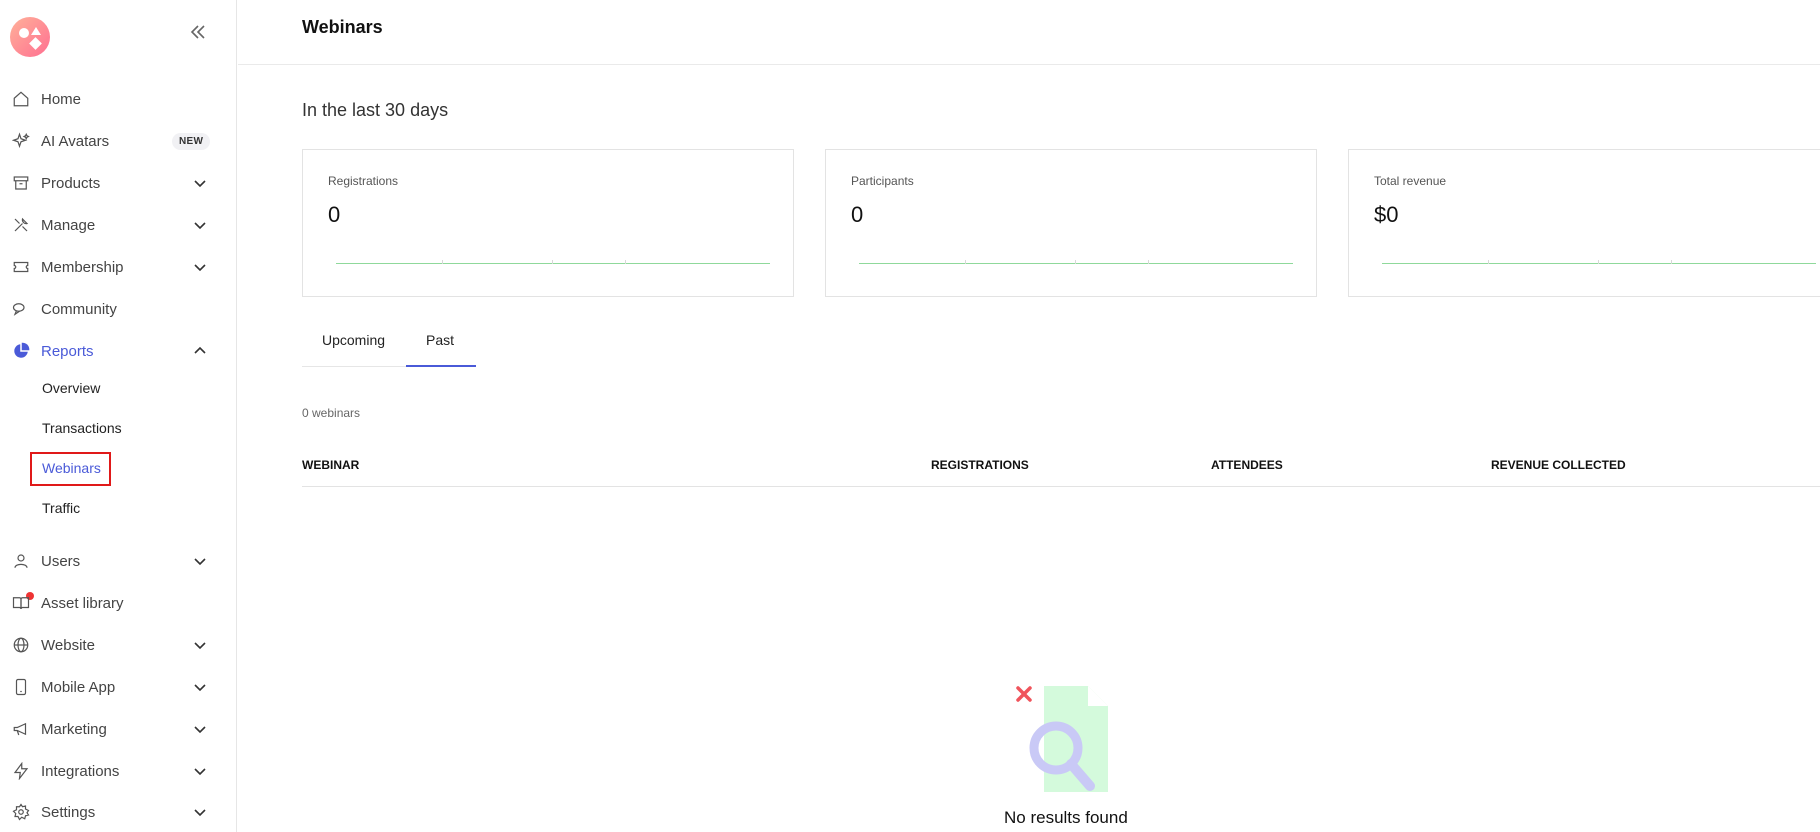 This screenshot has height=832, width=1820. Describe the element at coordinates (21, 645) in the screenshot. I see `globe-icon` at that location.